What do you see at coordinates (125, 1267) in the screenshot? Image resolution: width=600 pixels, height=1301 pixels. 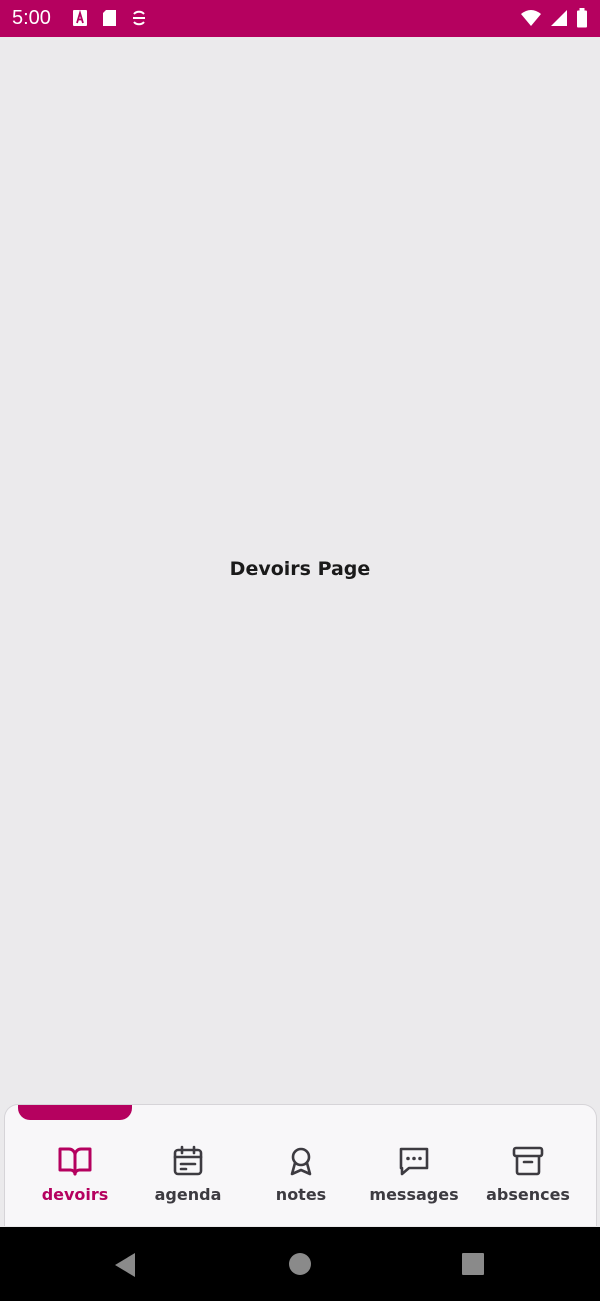 I see `back-icon` at bounding box center [125, 1267].